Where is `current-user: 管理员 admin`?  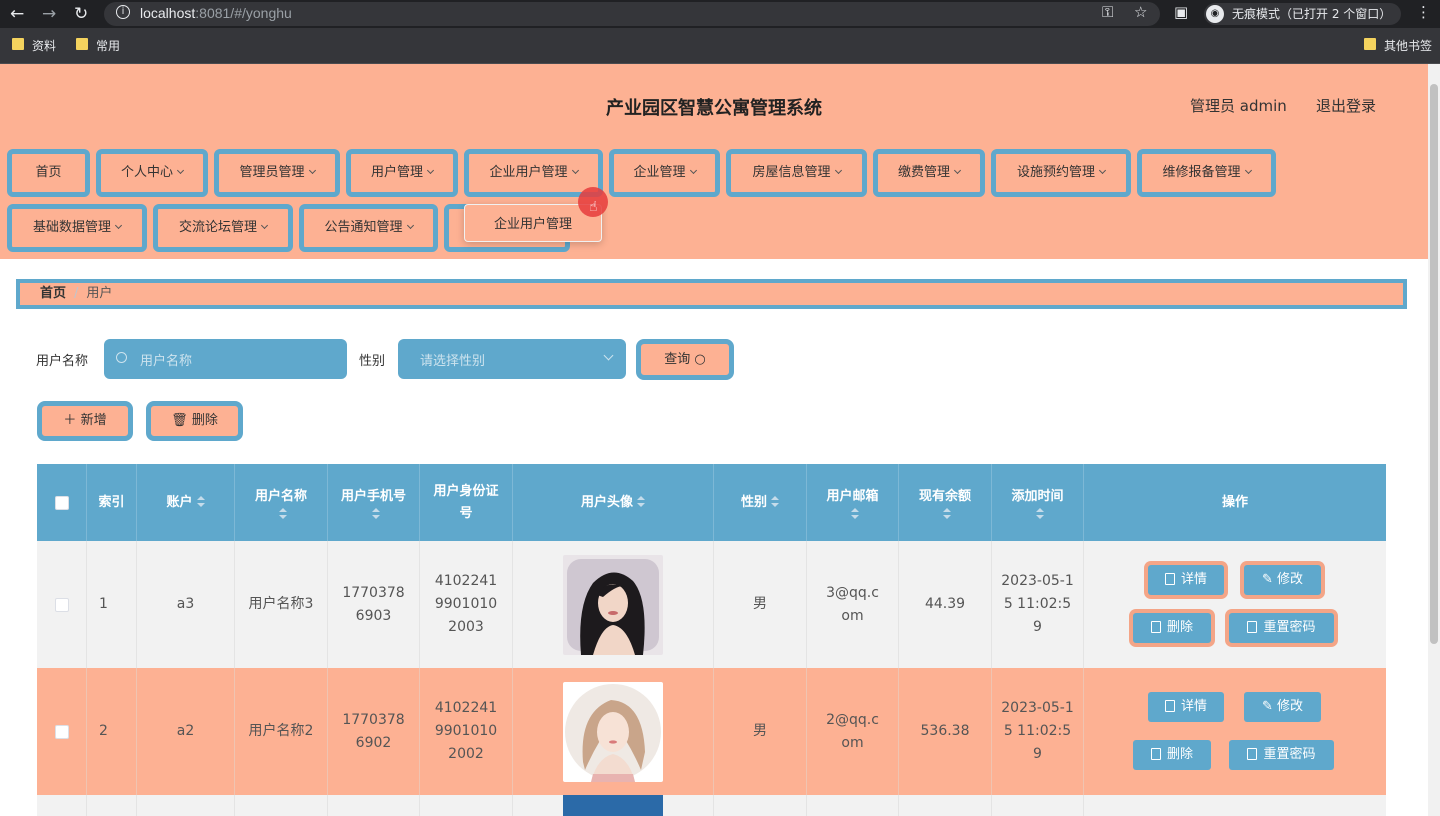 current-user: 管理员 admin is located at coordinates (1238, 106).